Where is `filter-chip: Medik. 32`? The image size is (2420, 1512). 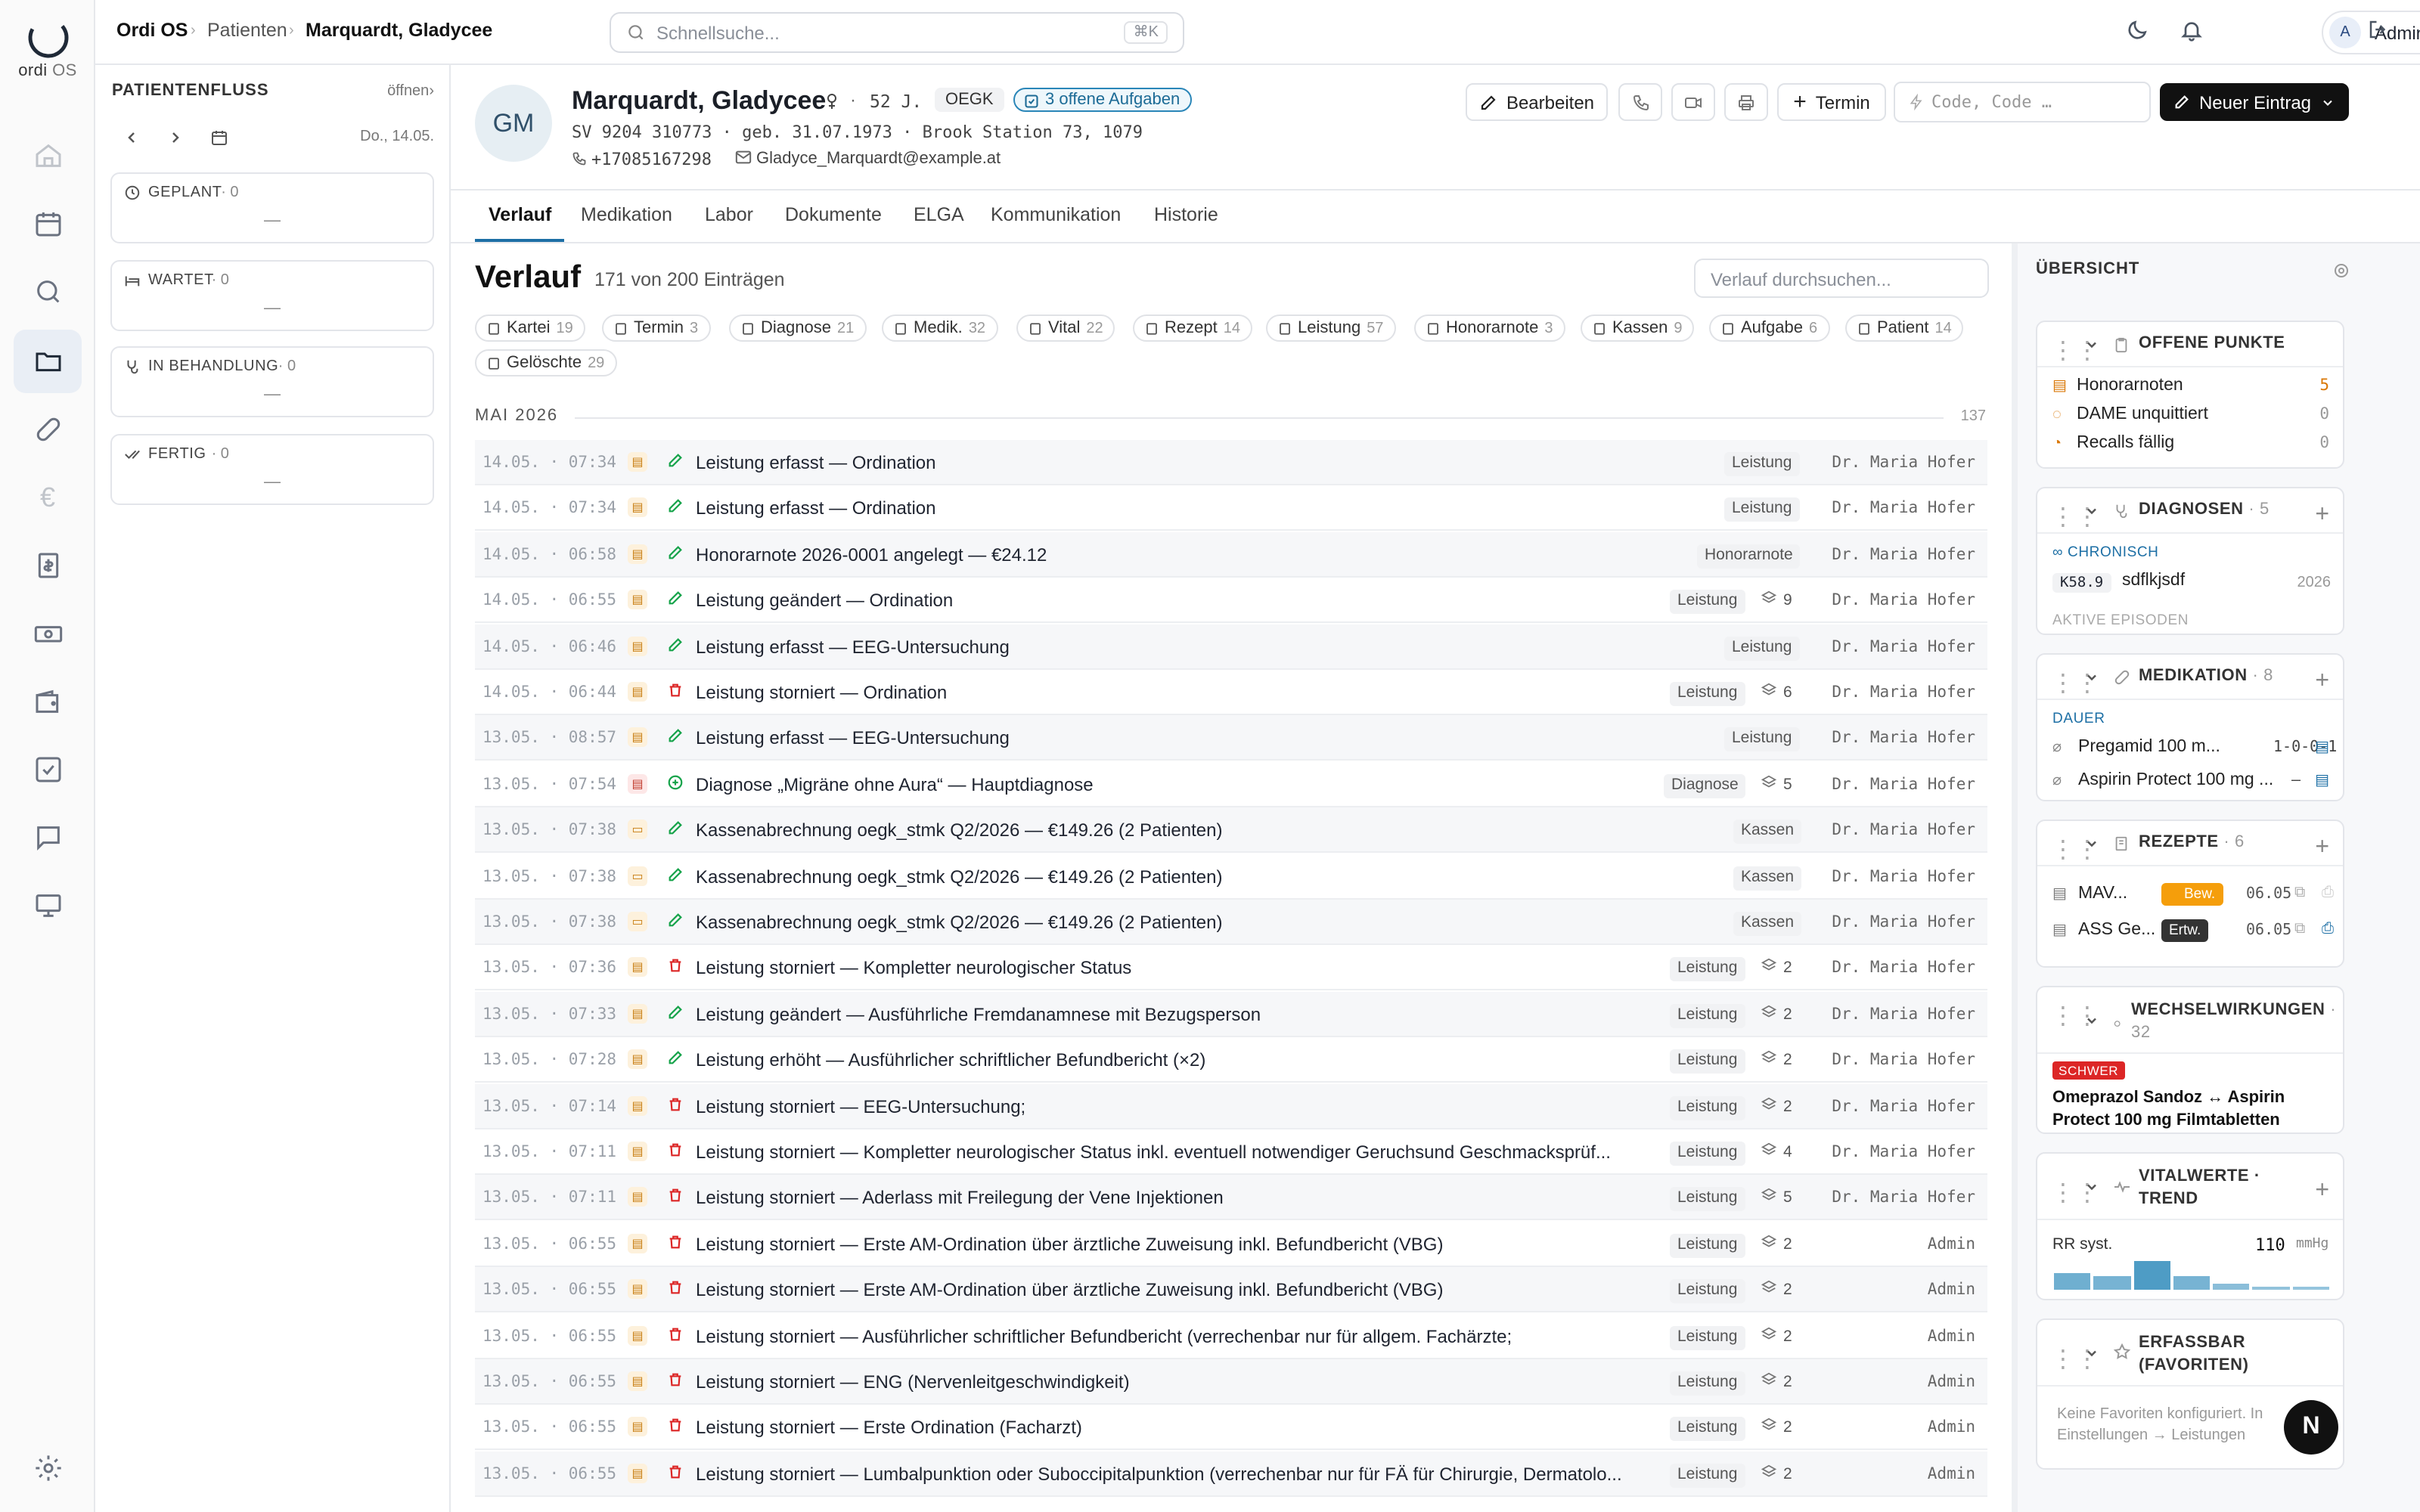 filter-chip: Medik. 32 is located at coordinates (940, 328).